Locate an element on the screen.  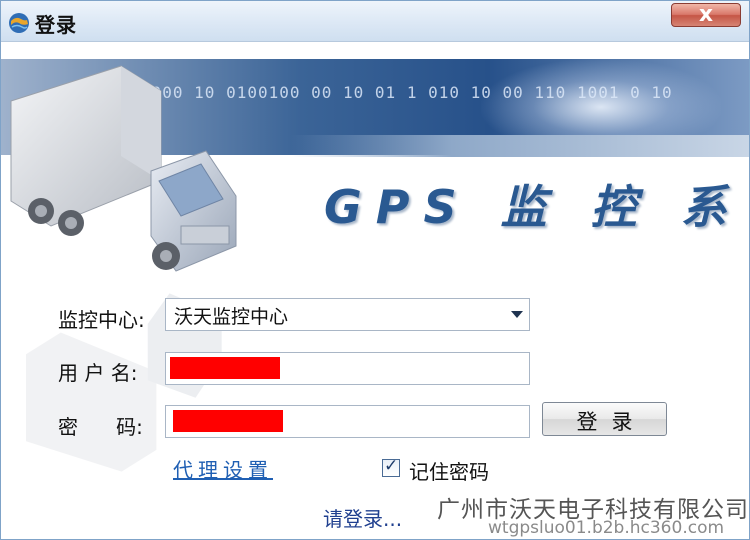
url-watermark: wtgpsluo01.b2b.hc360.com is located at coordinates (606, 528).